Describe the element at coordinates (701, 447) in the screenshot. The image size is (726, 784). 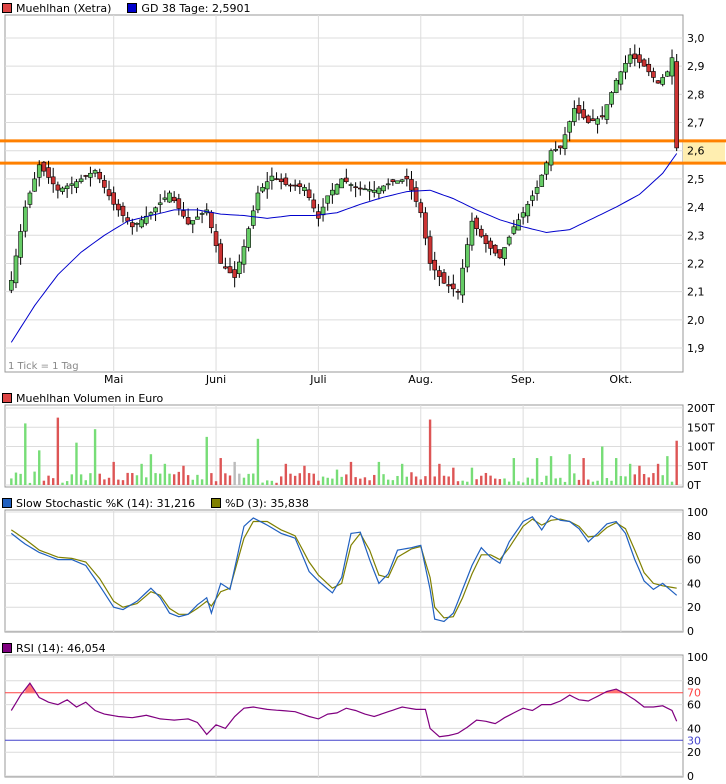
I see `volume-tick-label: 100T` at that location.